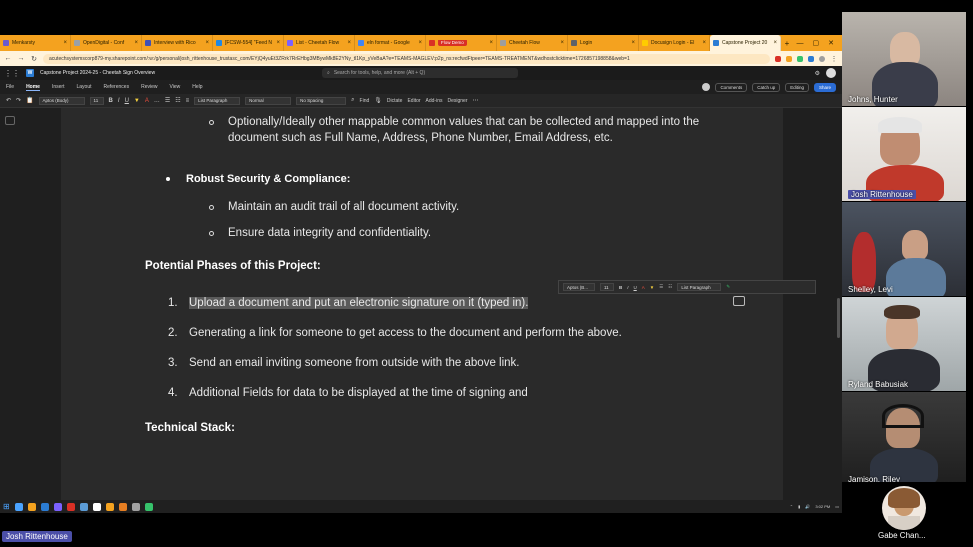 This screenshot has width=973, height=547. Describe the element at coordinates (824, 87) in the screenshot. I see `share-button: Share` at that location.